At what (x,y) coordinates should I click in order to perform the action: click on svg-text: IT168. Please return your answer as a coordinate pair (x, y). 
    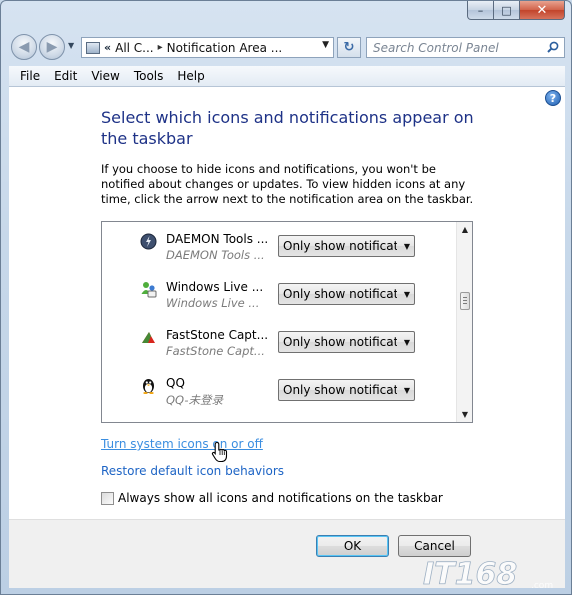
    Looking at the image, I should click on (470, 574).